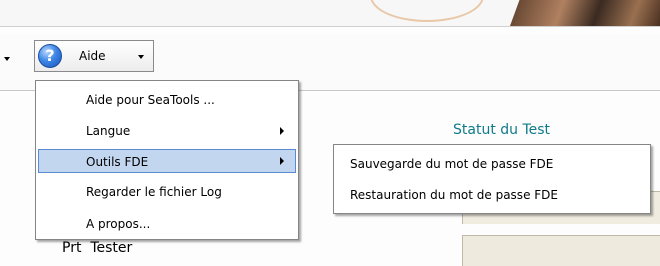 Image resolution: width=660 pixels, height=266 pixels. I want to click on banner-logo-arc, so click(427, 11).